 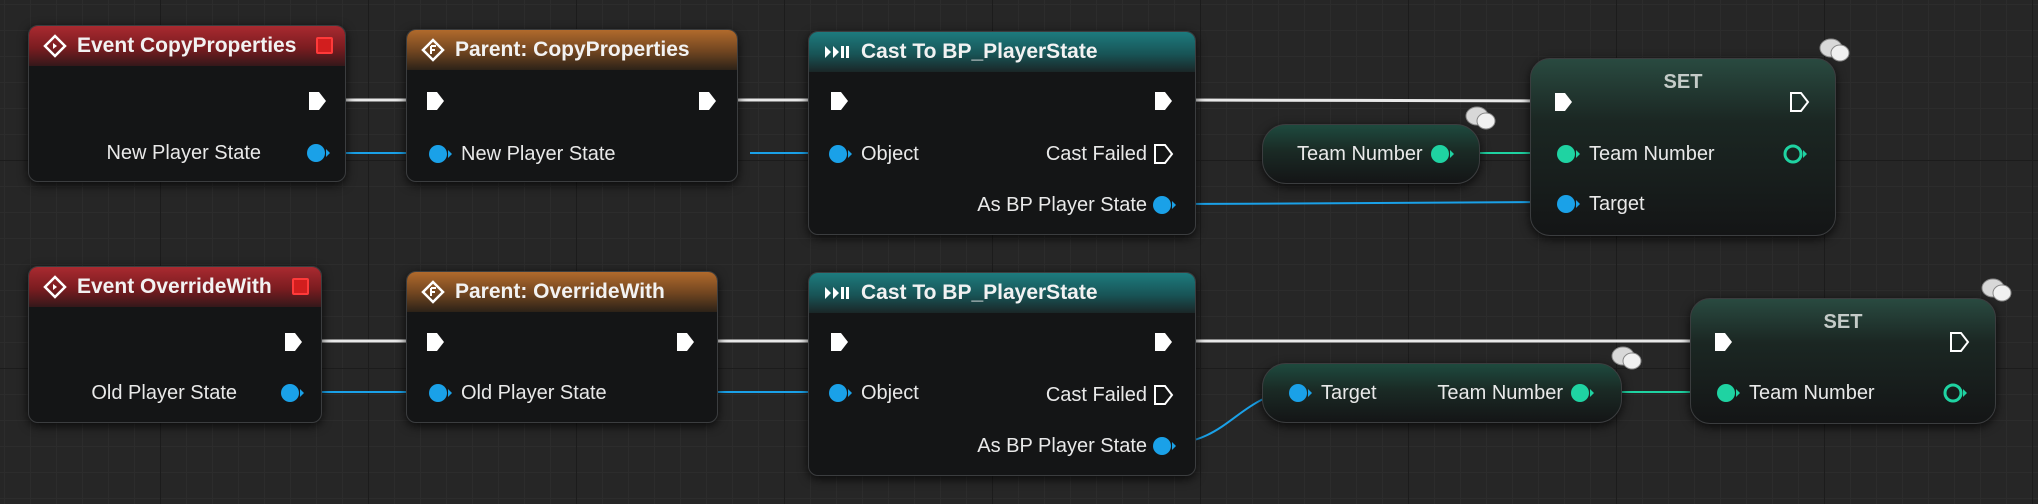 I want to click on node-header: Parent: OverrideWith, so click(x=562, y=292).